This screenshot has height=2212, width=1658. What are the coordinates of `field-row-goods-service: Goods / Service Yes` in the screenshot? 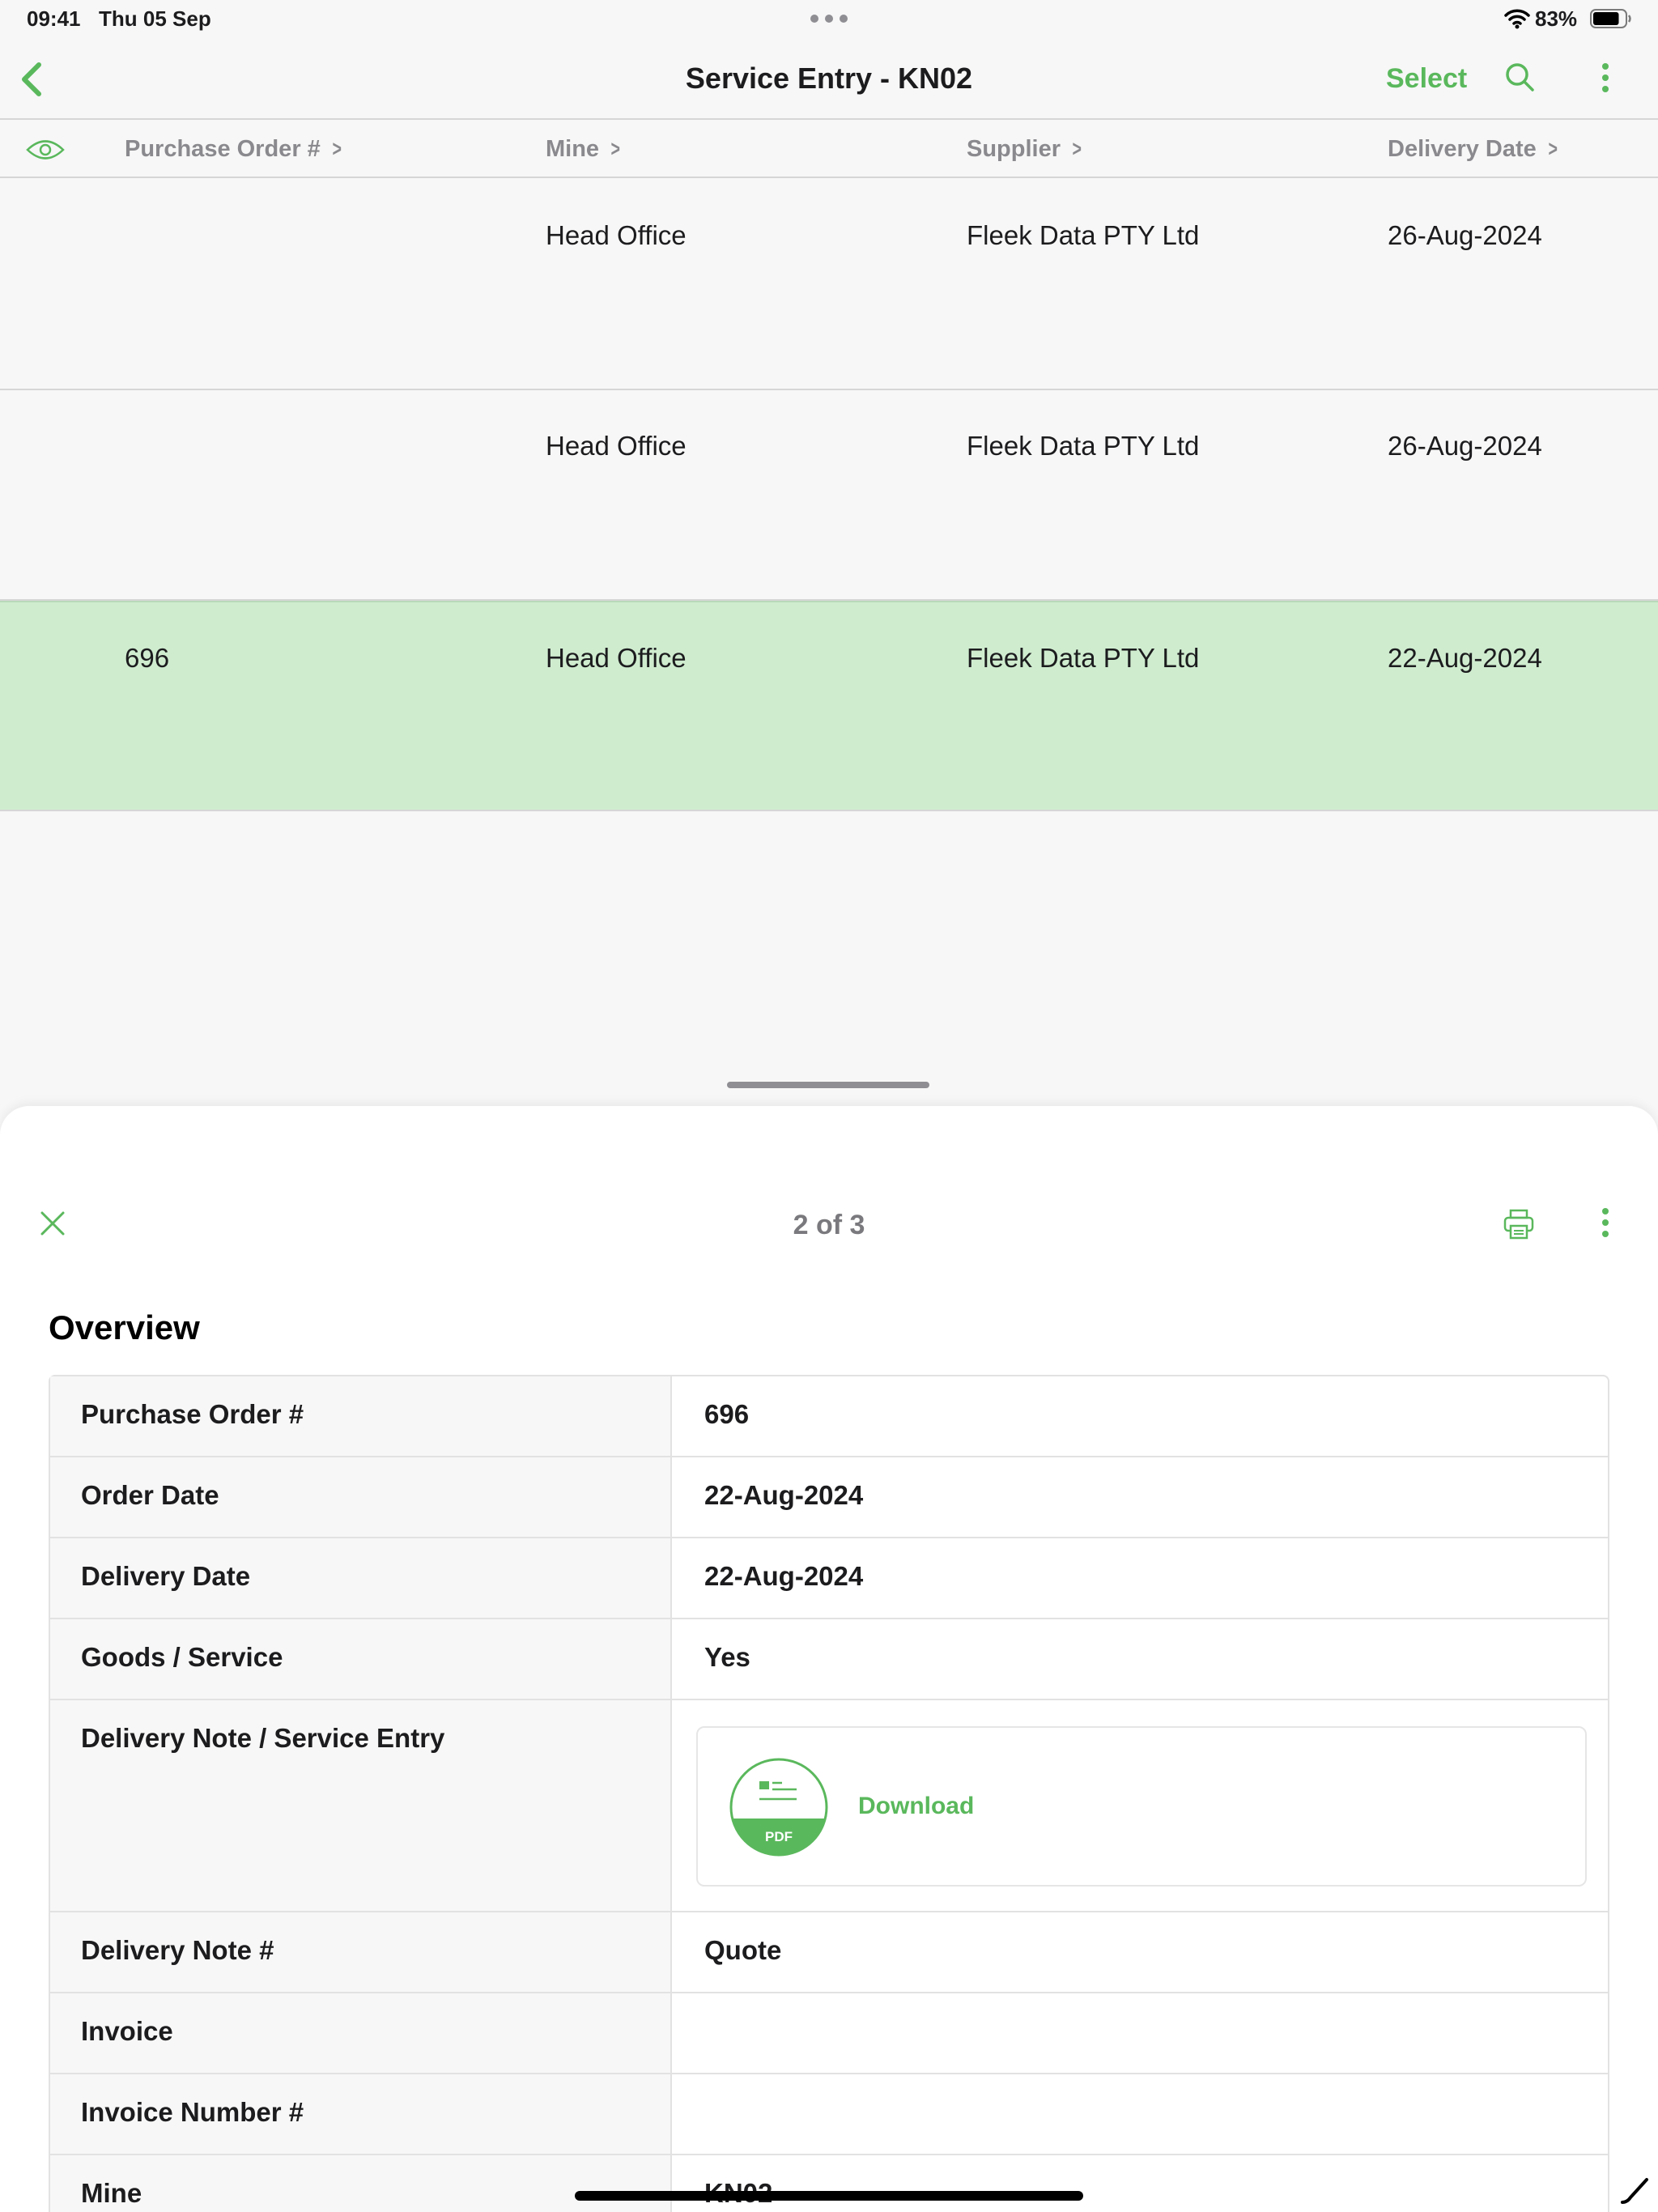 It's located at (829, 1660).